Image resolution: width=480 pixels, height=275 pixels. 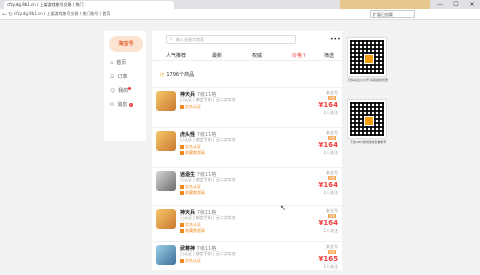 I want to click on sidebar-item-label: 首页, so click(x=121, y=63).